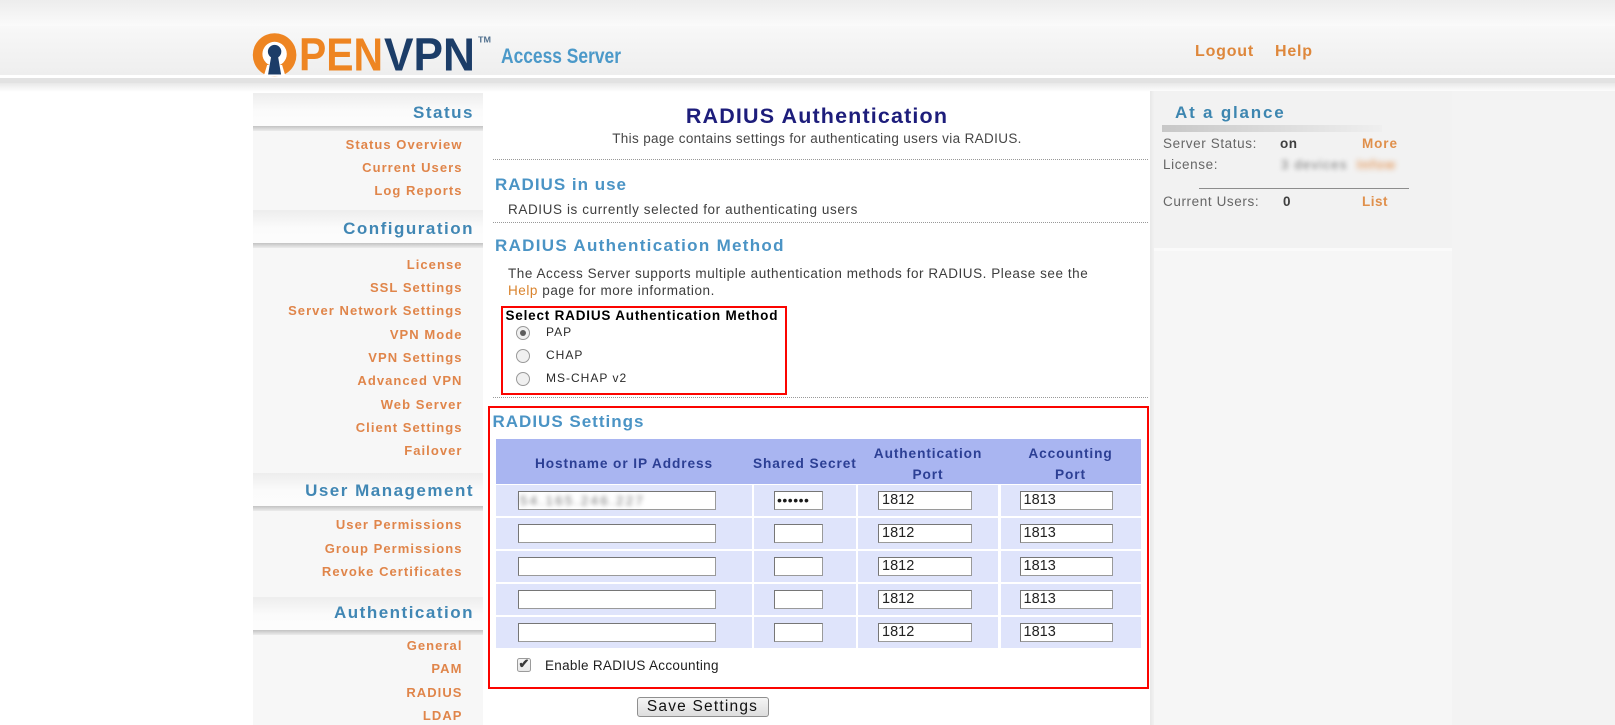  What do you see at coordinates (429, 55) in the screenshot?
I see `svg-text: VPN` at bounding box center [429, 55].